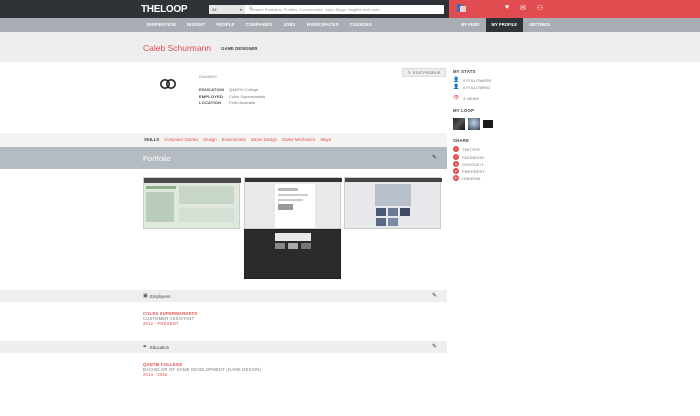 This screenshot has height=416, width=700. What do you see at coordinates (223, 296) in the screenshot?
I see `employers-header` at bounding box center [223, 296].